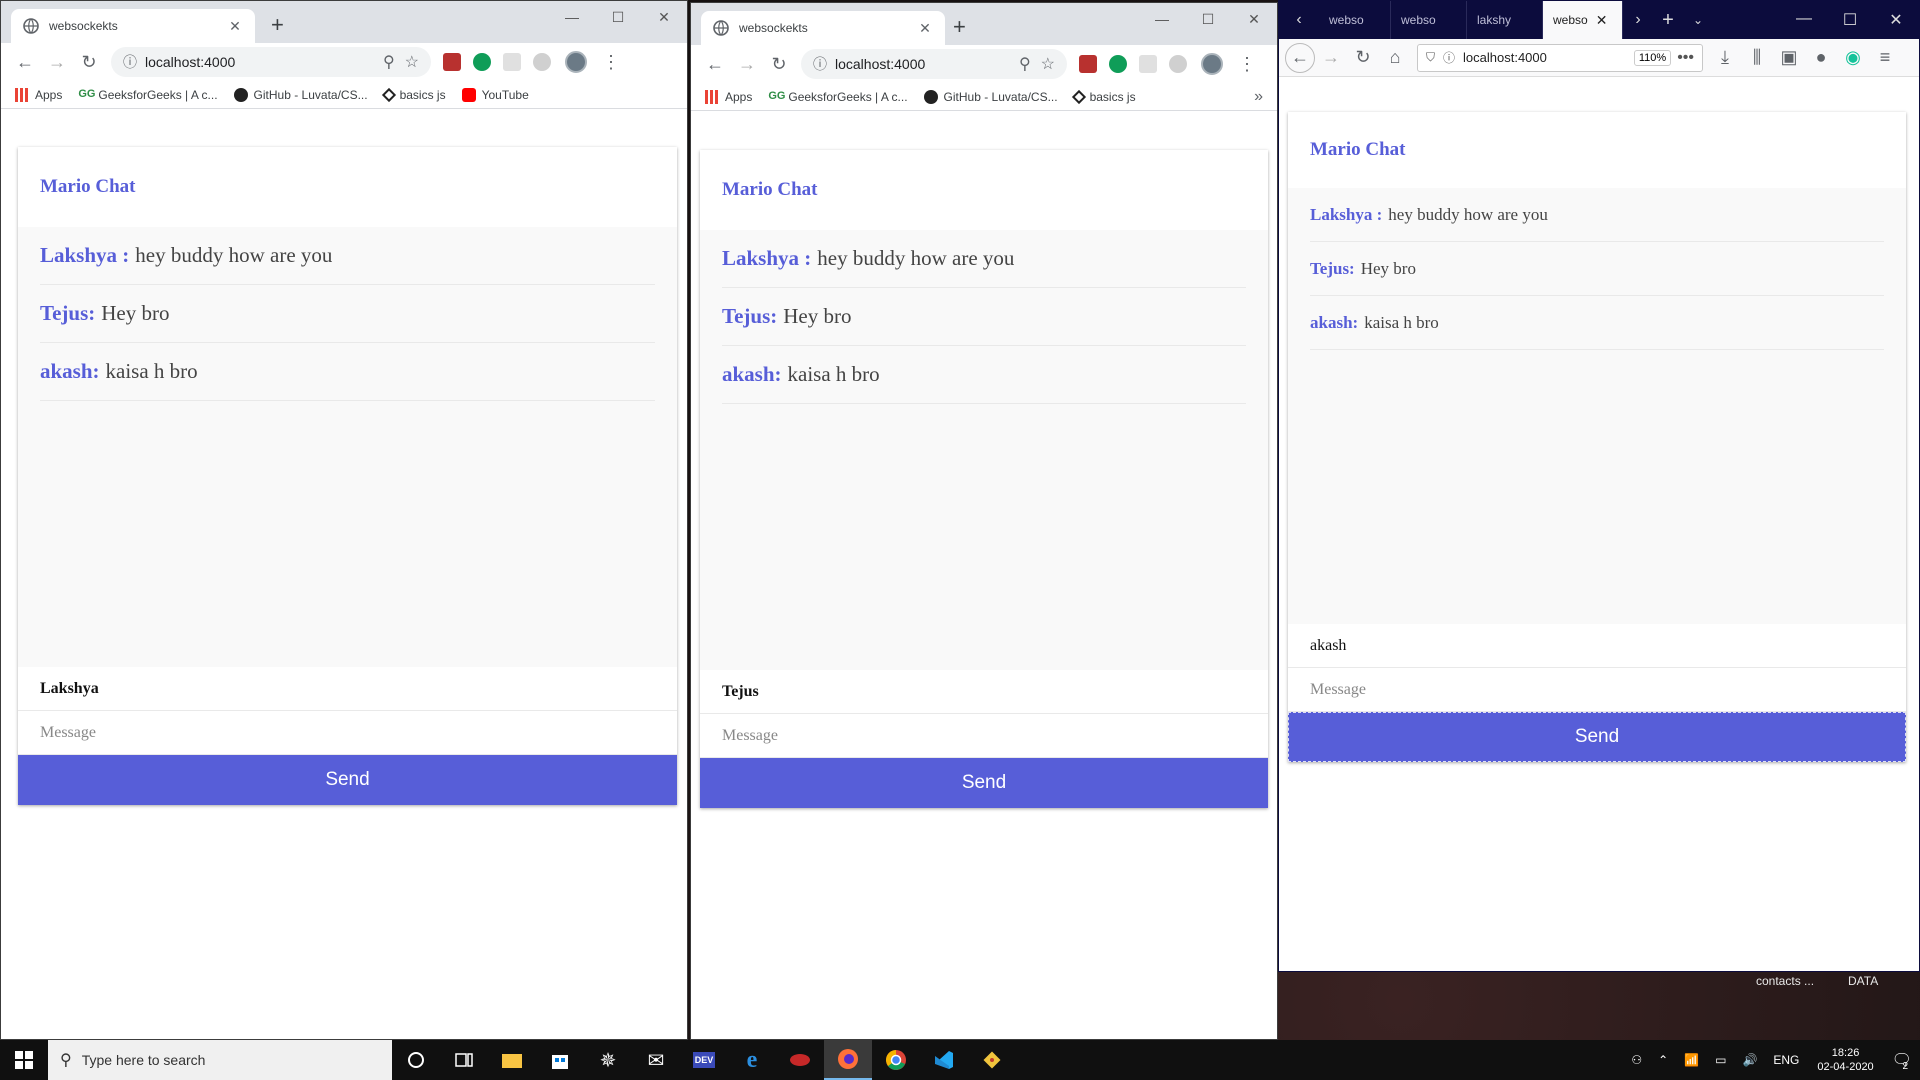  Describe the element at coordinates (512, 1060) in the screenshot. I see `taskbar-app-file-explorer` at that location.